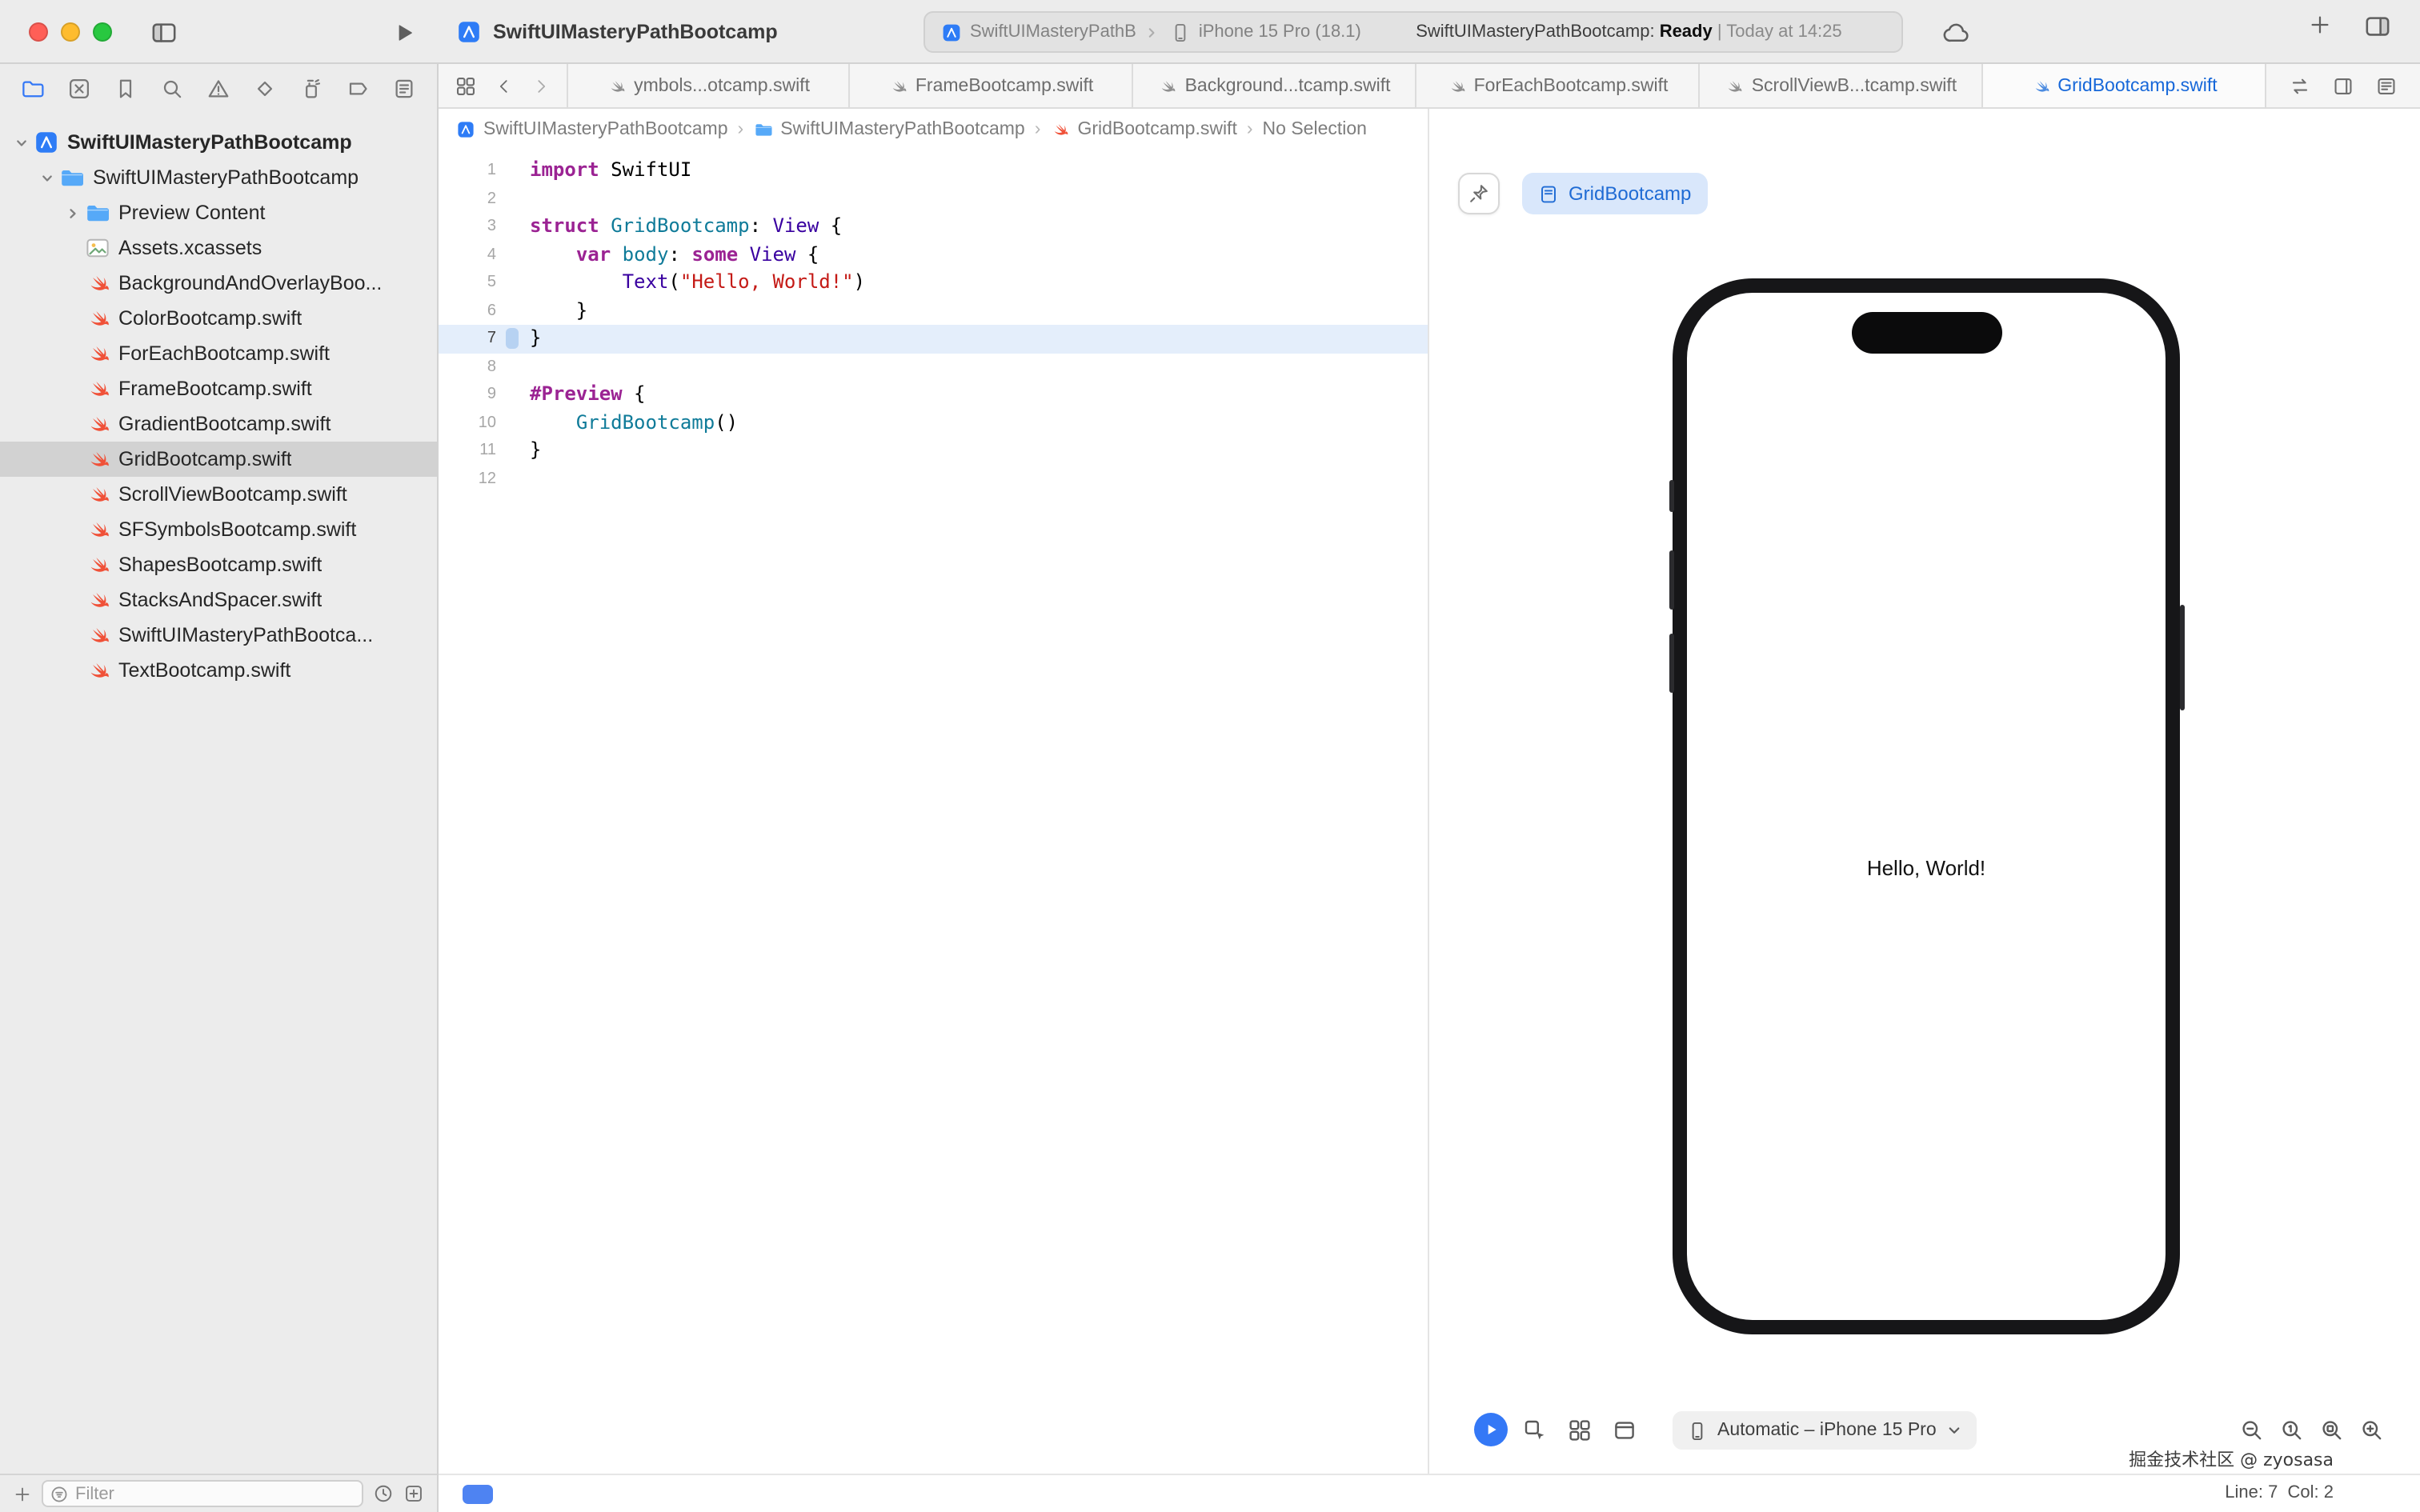 The image size is (2420, 1512). Describe the element at coordinates (70, 32) in the screenshot. I see `minimize-window-button` at that location.